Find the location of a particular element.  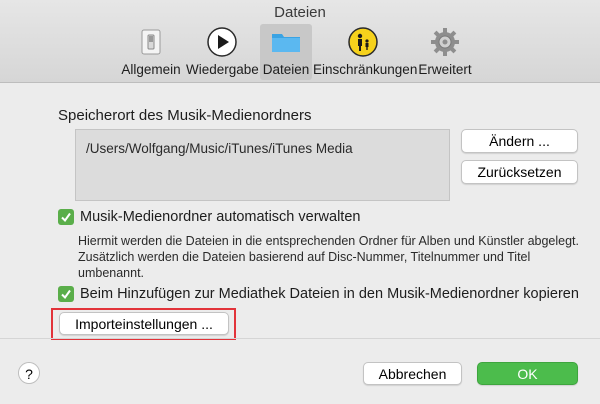

highlight-frame is located at coordinates (143, 324).